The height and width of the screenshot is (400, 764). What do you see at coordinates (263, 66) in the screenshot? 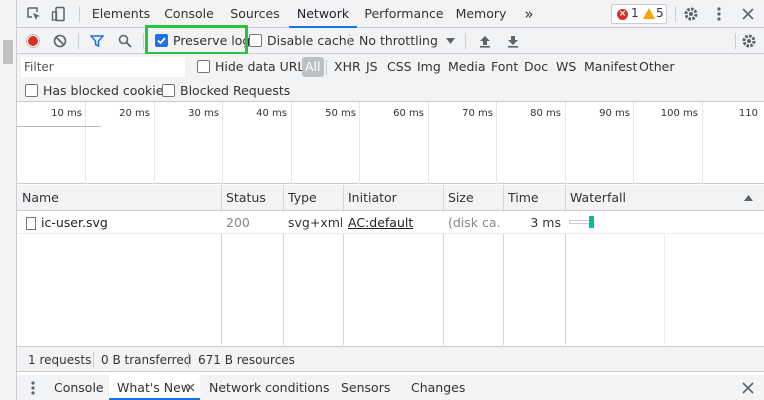
I see `hide-data-urls-label: Hide data URLs` at bounding box center [263, 66].